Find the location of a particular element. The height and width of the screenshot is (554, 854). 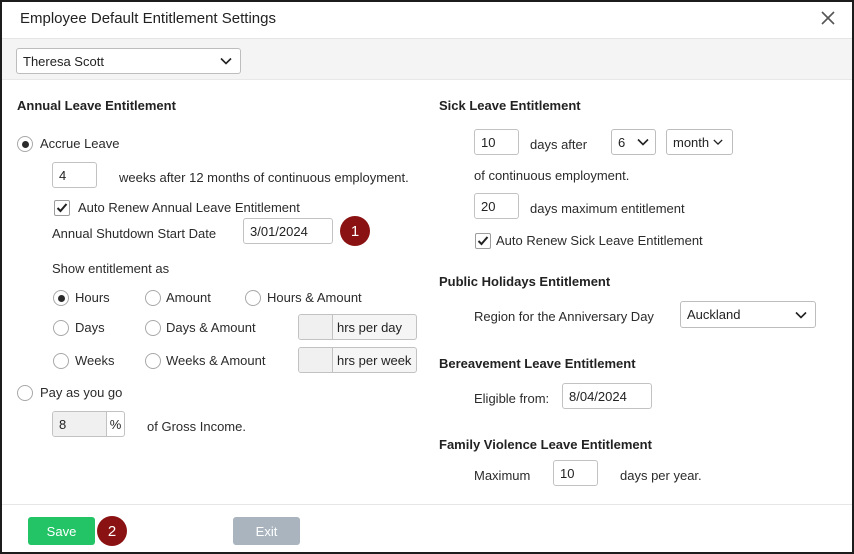

weeks-amount-radio is located at coordinates (153, 361).